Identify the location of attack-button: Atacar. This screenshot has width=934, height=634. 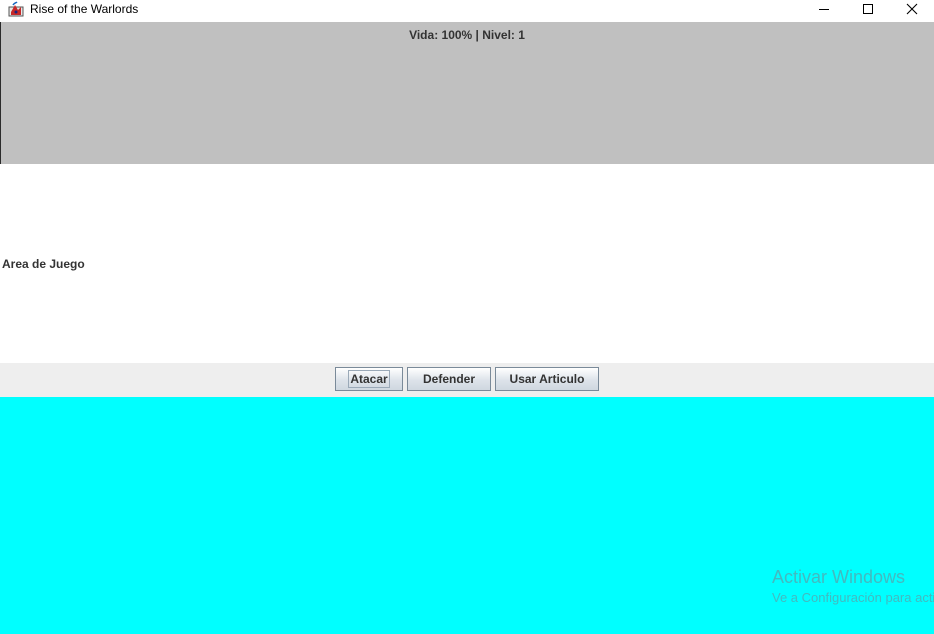
(369, 379).